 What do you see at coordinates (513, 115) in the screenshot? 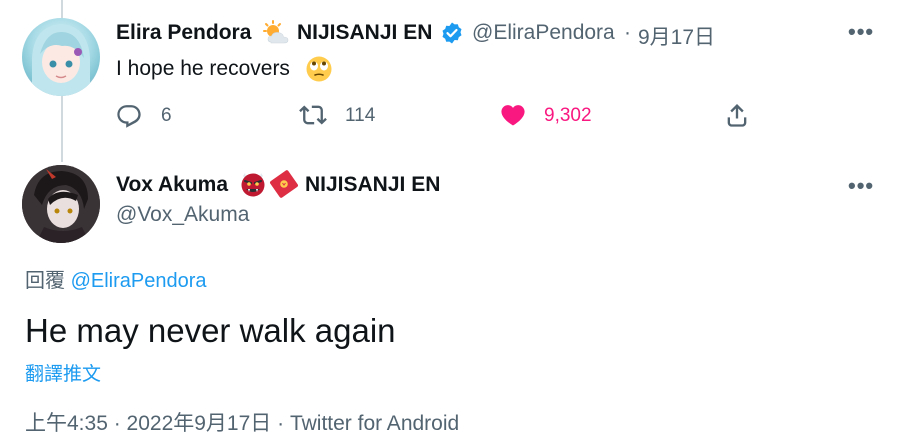
I see `heart-icon` at bounding box center [513, 115].